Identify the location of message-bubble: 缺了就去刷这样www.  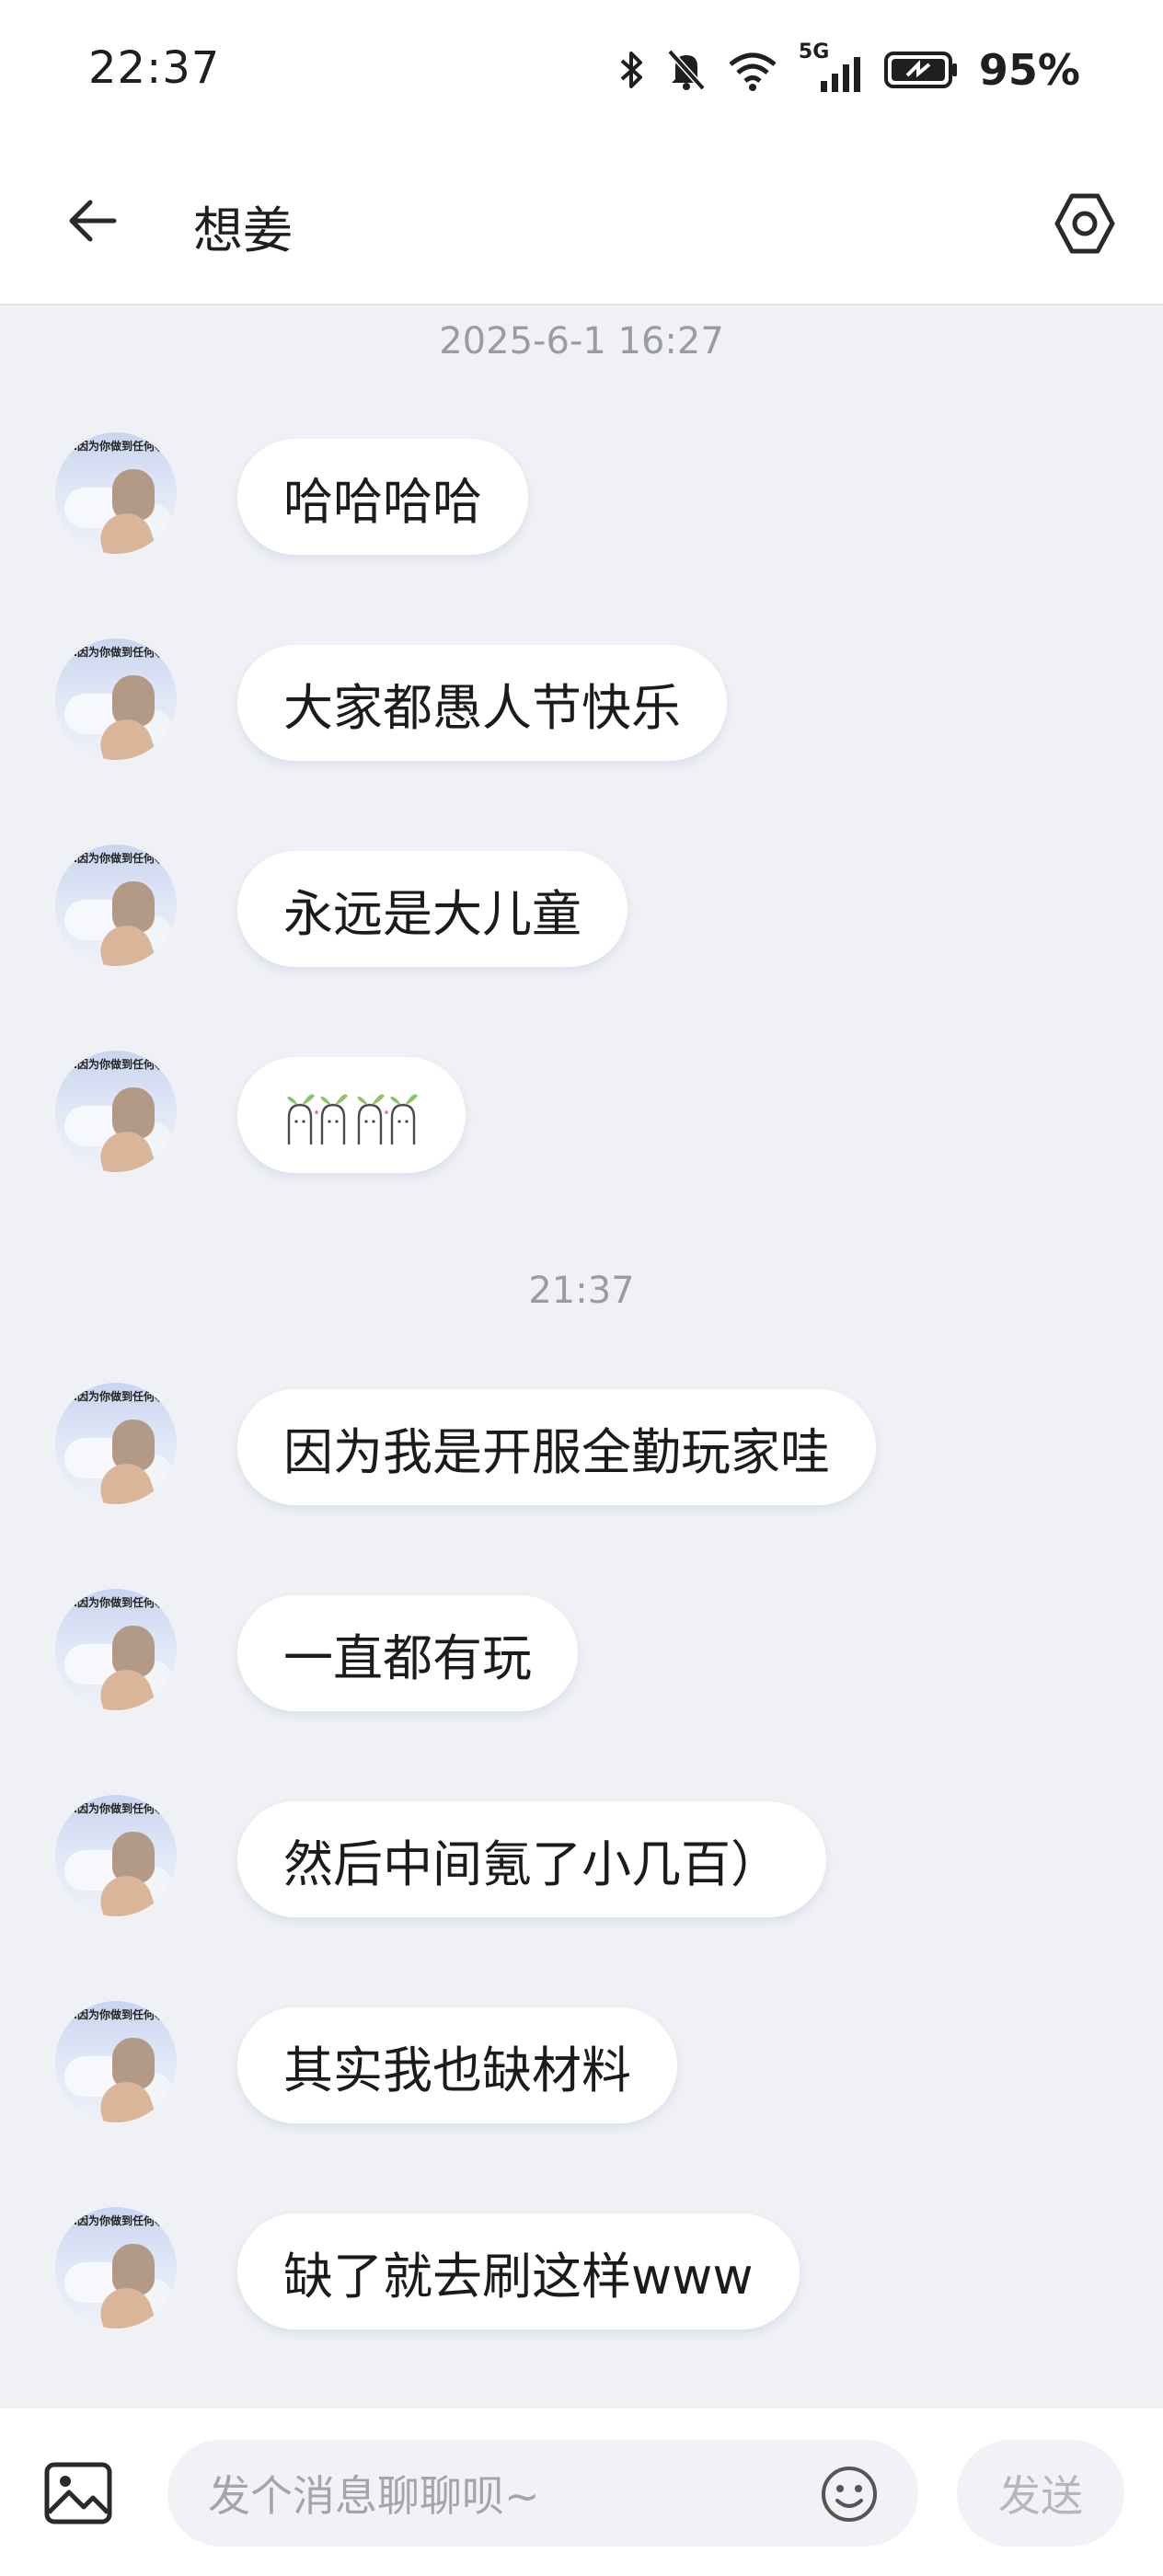
(518, 2271).